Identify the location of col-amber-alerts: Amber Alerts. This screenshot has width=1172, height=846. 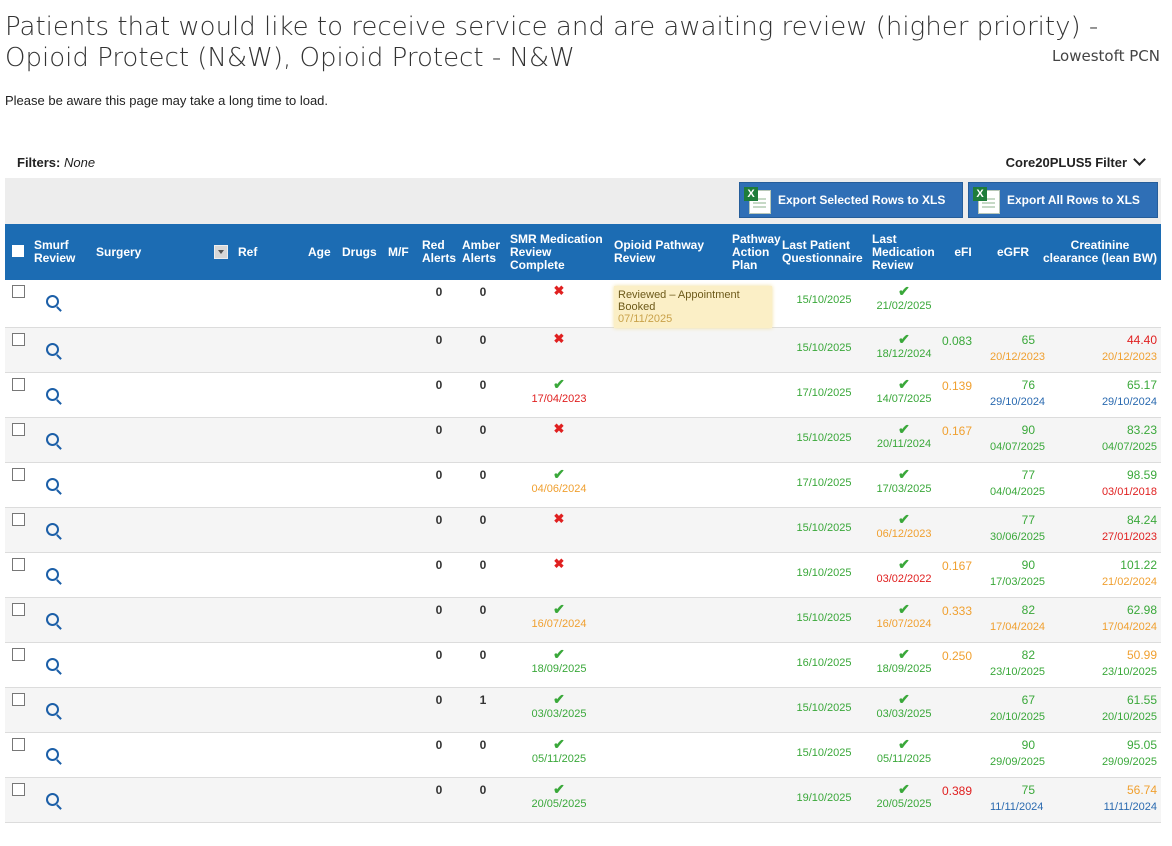
(483, 252).